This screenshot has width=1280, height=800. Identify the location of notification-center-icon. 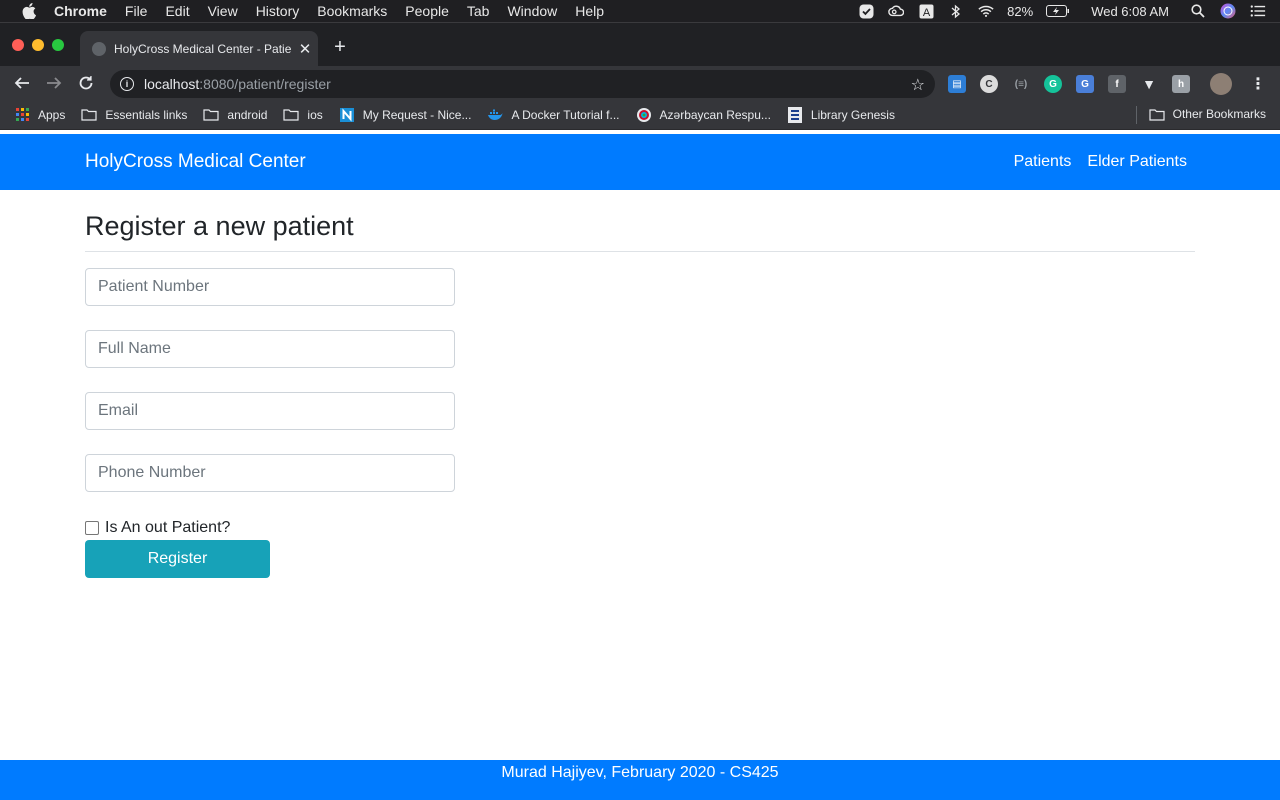
(1258, 11).